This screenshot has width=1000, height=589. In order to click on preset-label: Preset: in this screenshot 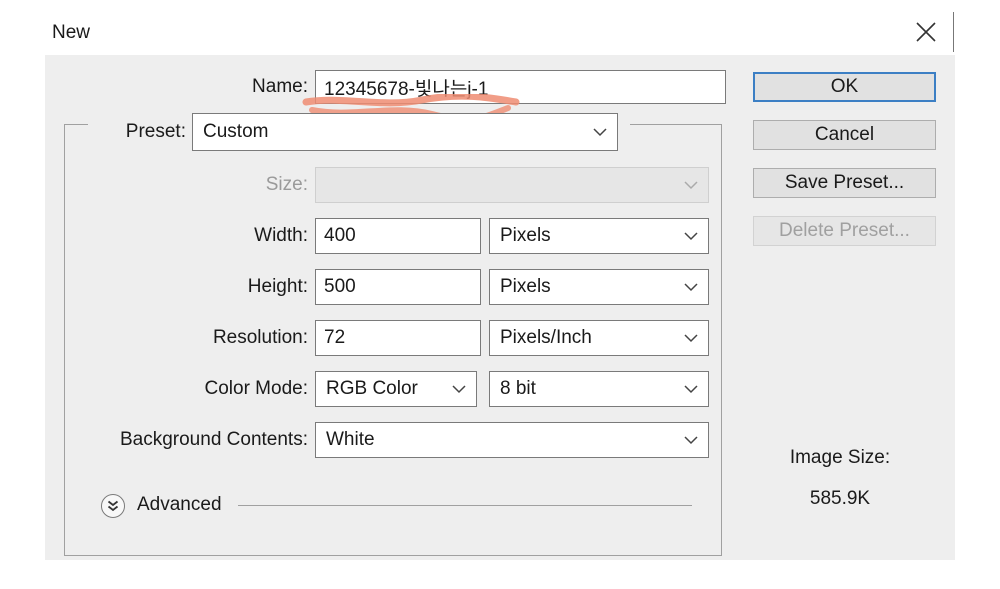, I will do `click(155, 131)`.